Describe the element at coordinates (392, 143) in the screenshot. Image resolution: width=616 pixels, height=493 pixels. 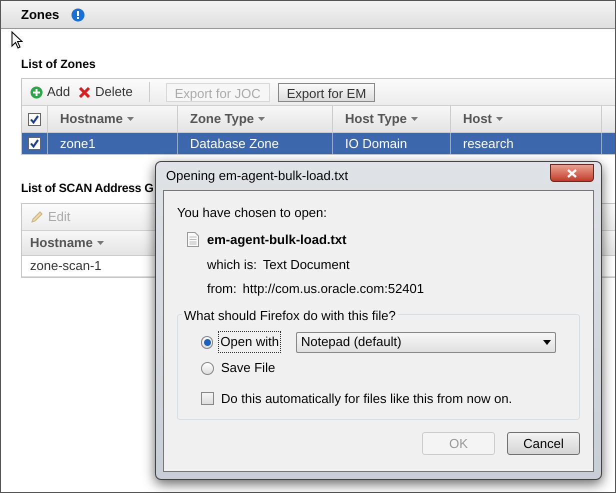
I see `table-cell: IO Domain` at that location.